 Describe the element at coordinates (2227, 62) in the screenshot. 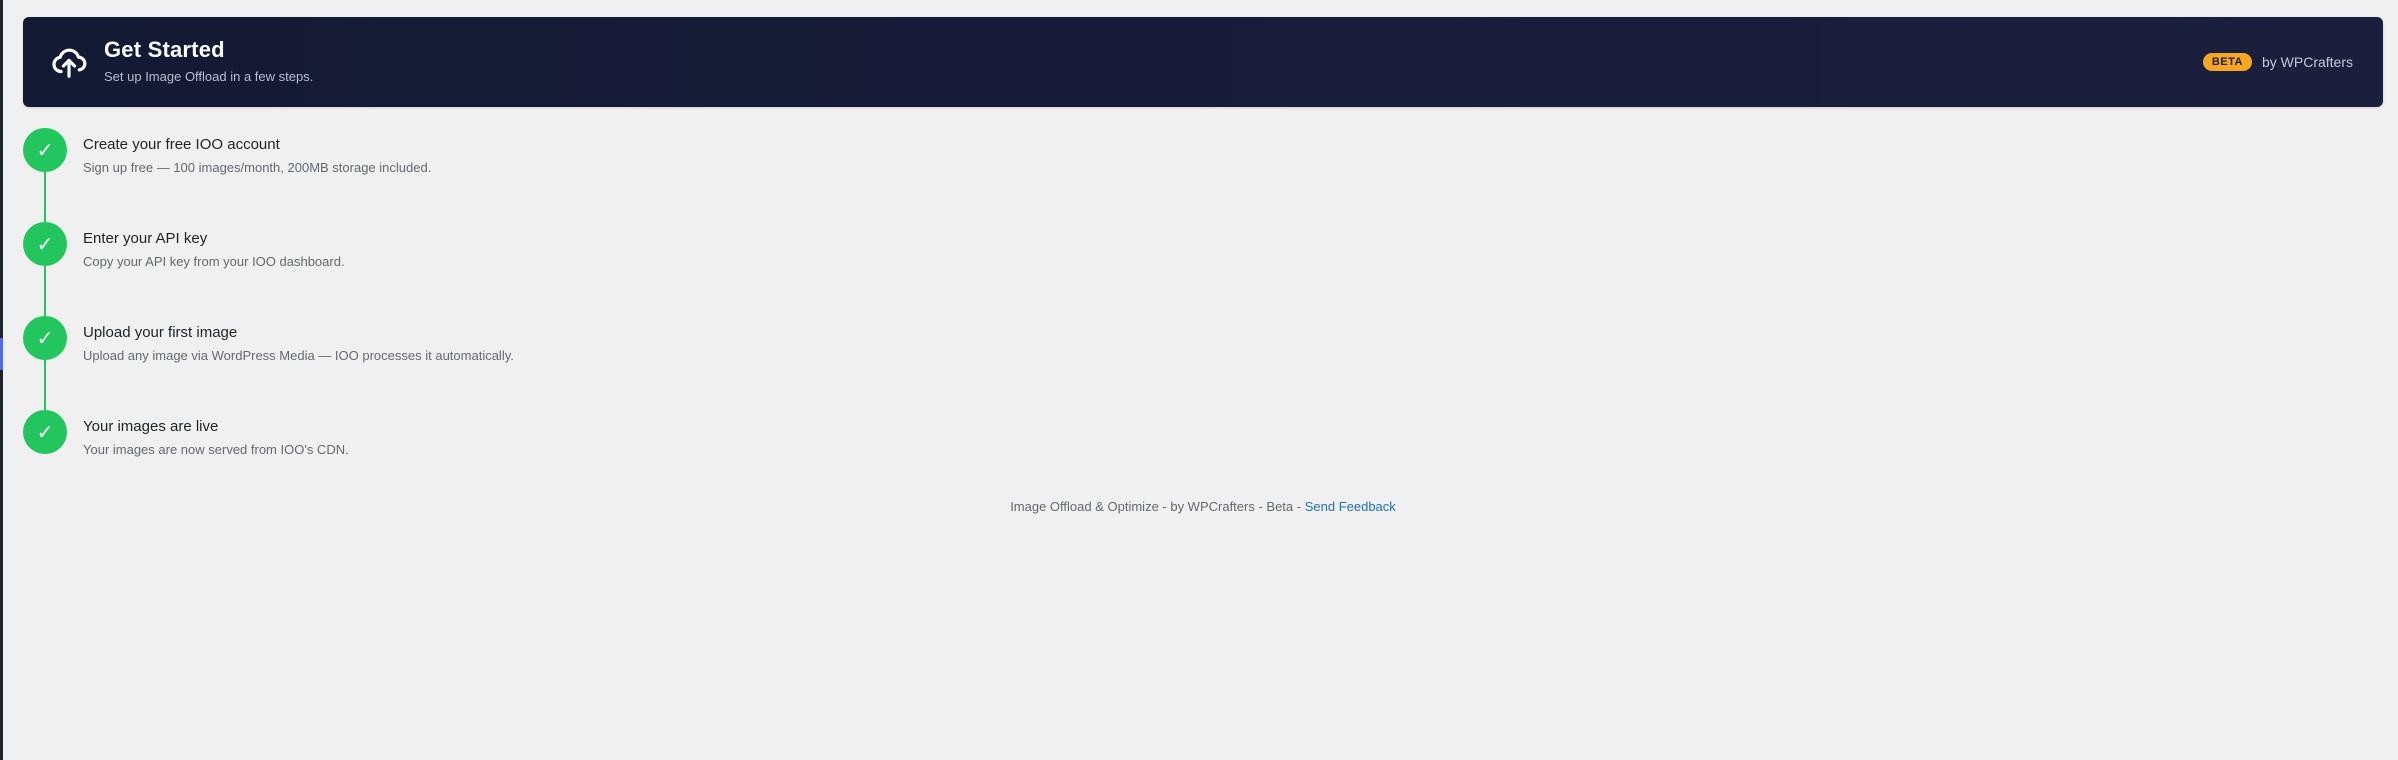

I see `beta-badge: BETA` at that location.